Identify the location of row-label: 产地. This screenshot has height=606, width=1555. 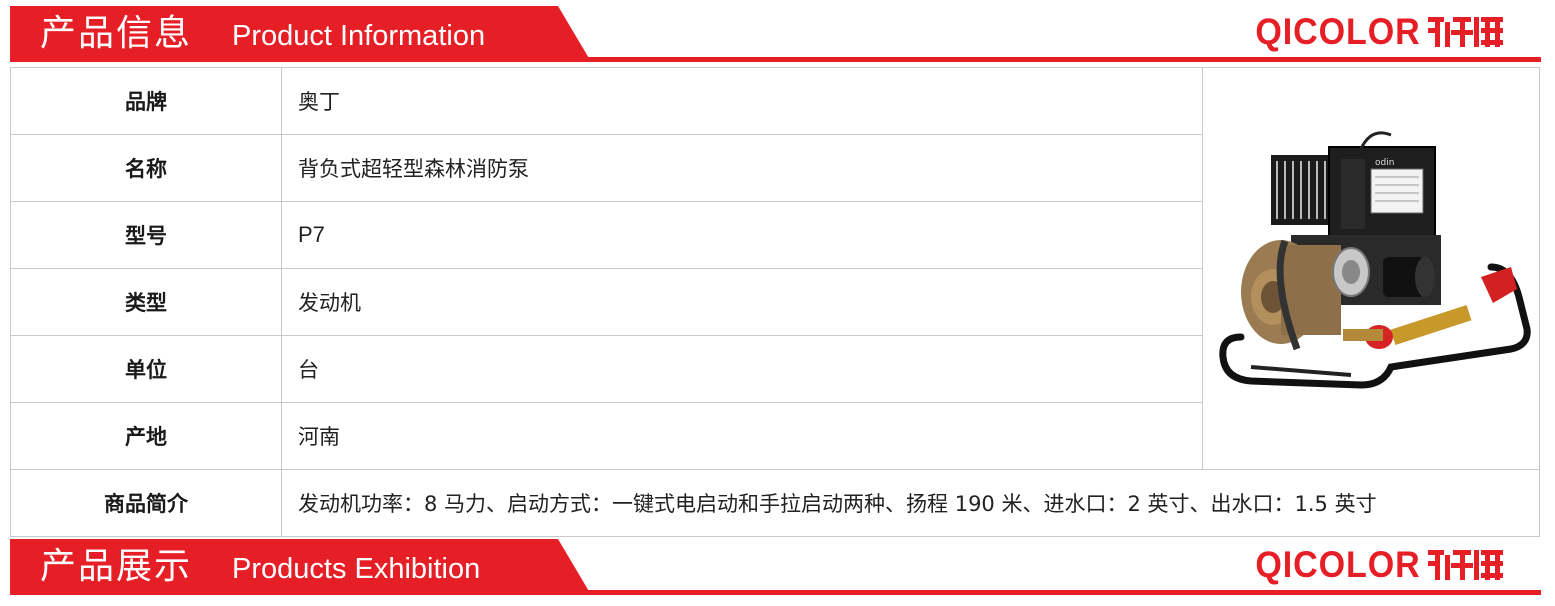
(146, 436).